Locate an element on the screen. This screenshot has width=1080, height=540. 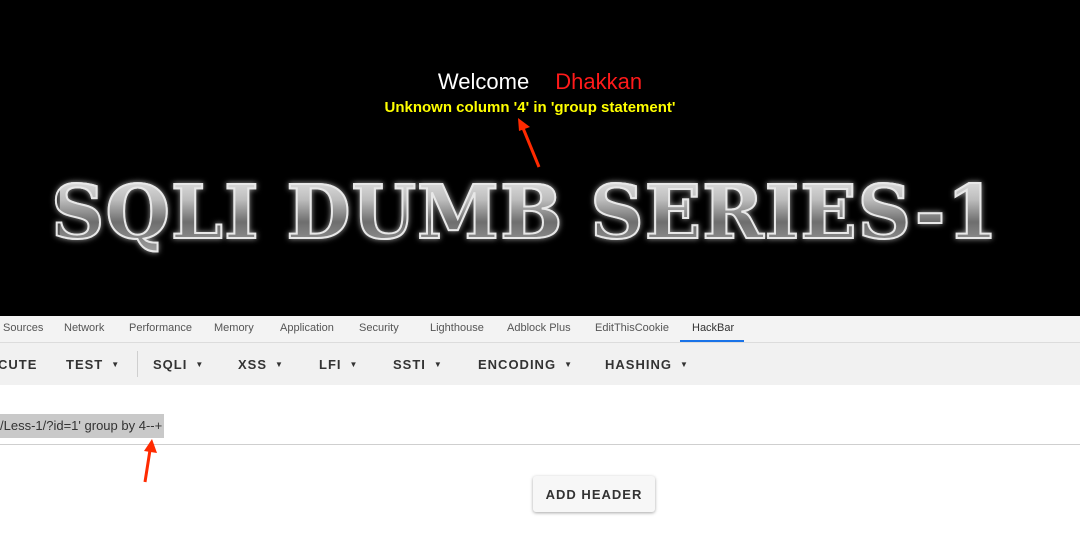
tab-performance: Performance is located at coordinates (160, 328).